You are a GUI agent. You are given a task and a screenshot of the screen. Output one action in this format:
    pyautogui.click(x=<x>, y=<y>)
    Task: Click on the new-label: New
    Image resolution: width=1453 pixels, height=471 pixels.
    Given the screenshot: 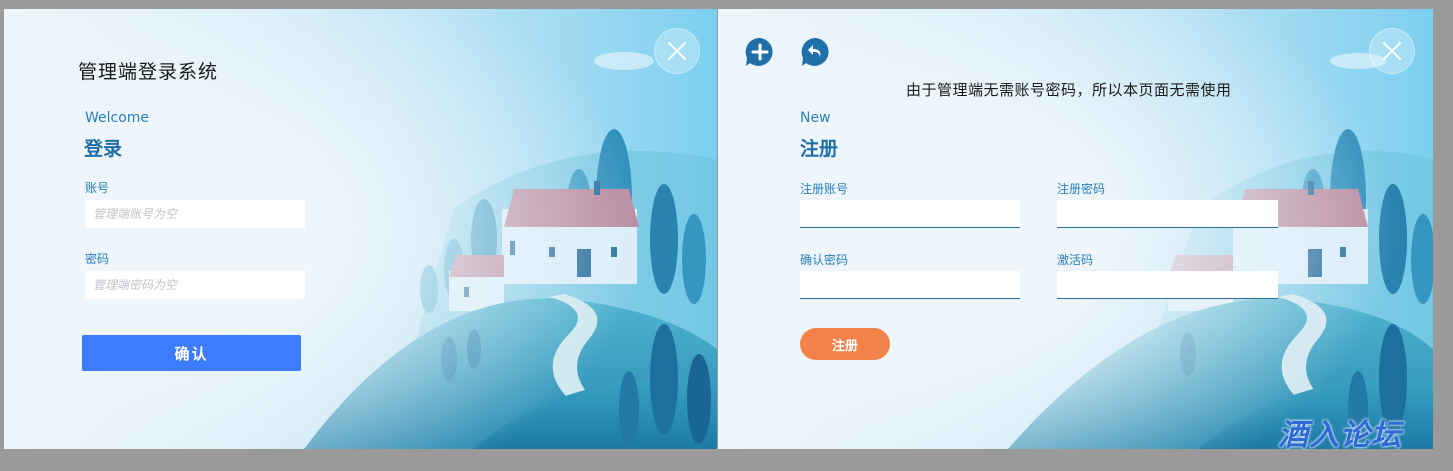 What is the action you would take?
    pyautogui.click(x=815, y=118)
    